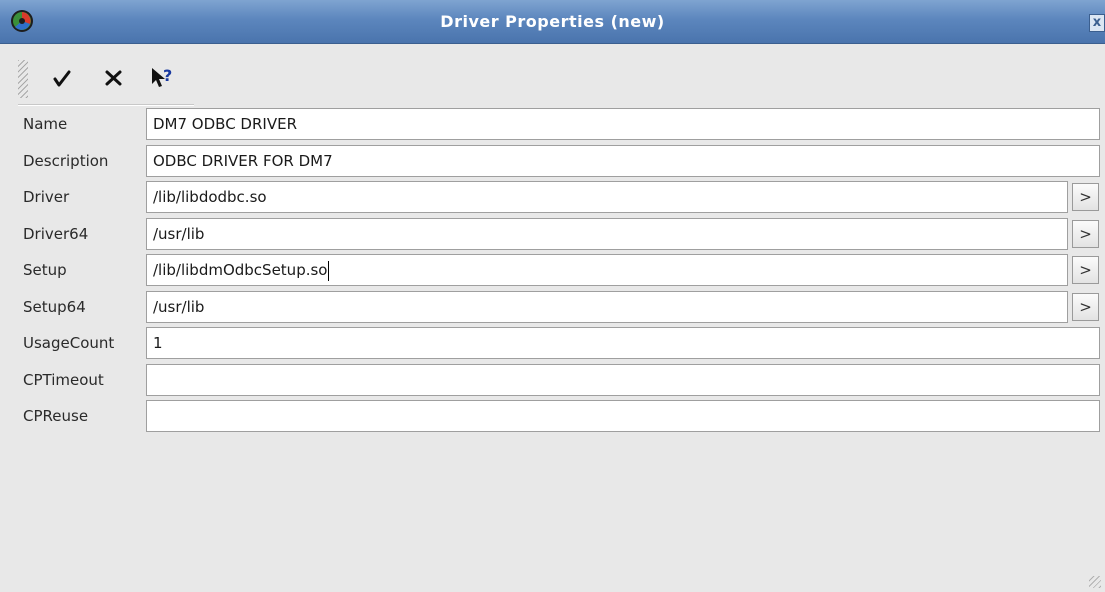  Describe the element at coordinates (23, 79) in the screenshot. I see `toolbar-grip-handle` at that location.